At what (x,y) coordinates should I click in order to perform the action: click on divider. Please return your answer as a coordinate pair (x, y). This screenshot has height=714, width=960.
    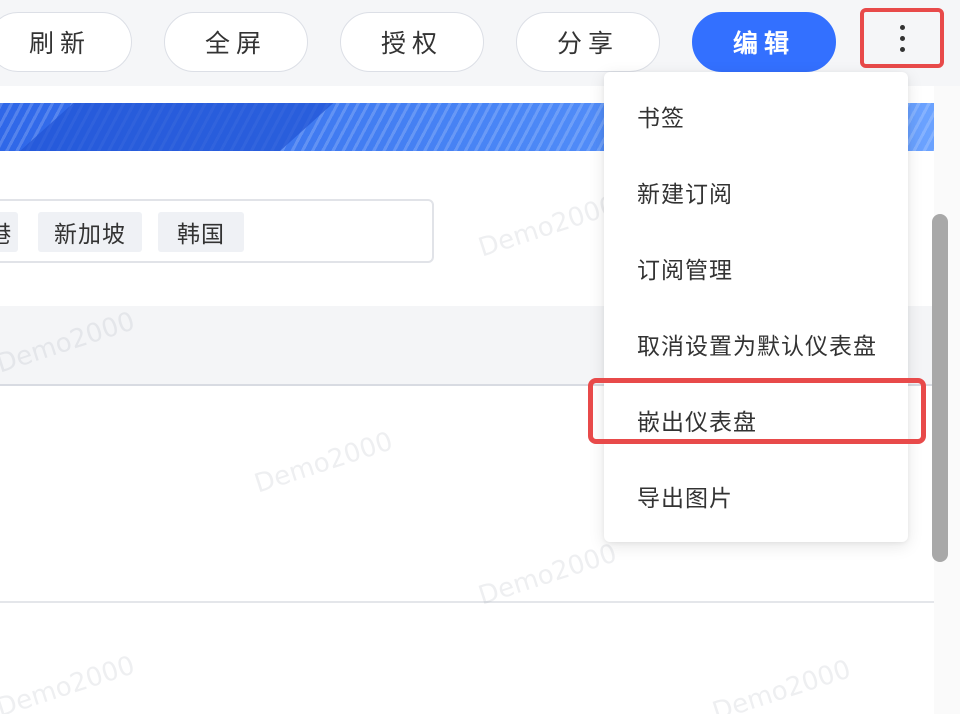
    Looking at the image, I should click on (467, 602).